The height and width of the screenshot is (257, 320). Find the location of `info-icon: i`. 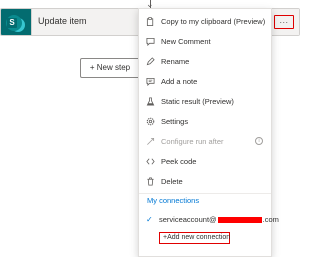

info-icon: i is located at coordinates (259, 141).